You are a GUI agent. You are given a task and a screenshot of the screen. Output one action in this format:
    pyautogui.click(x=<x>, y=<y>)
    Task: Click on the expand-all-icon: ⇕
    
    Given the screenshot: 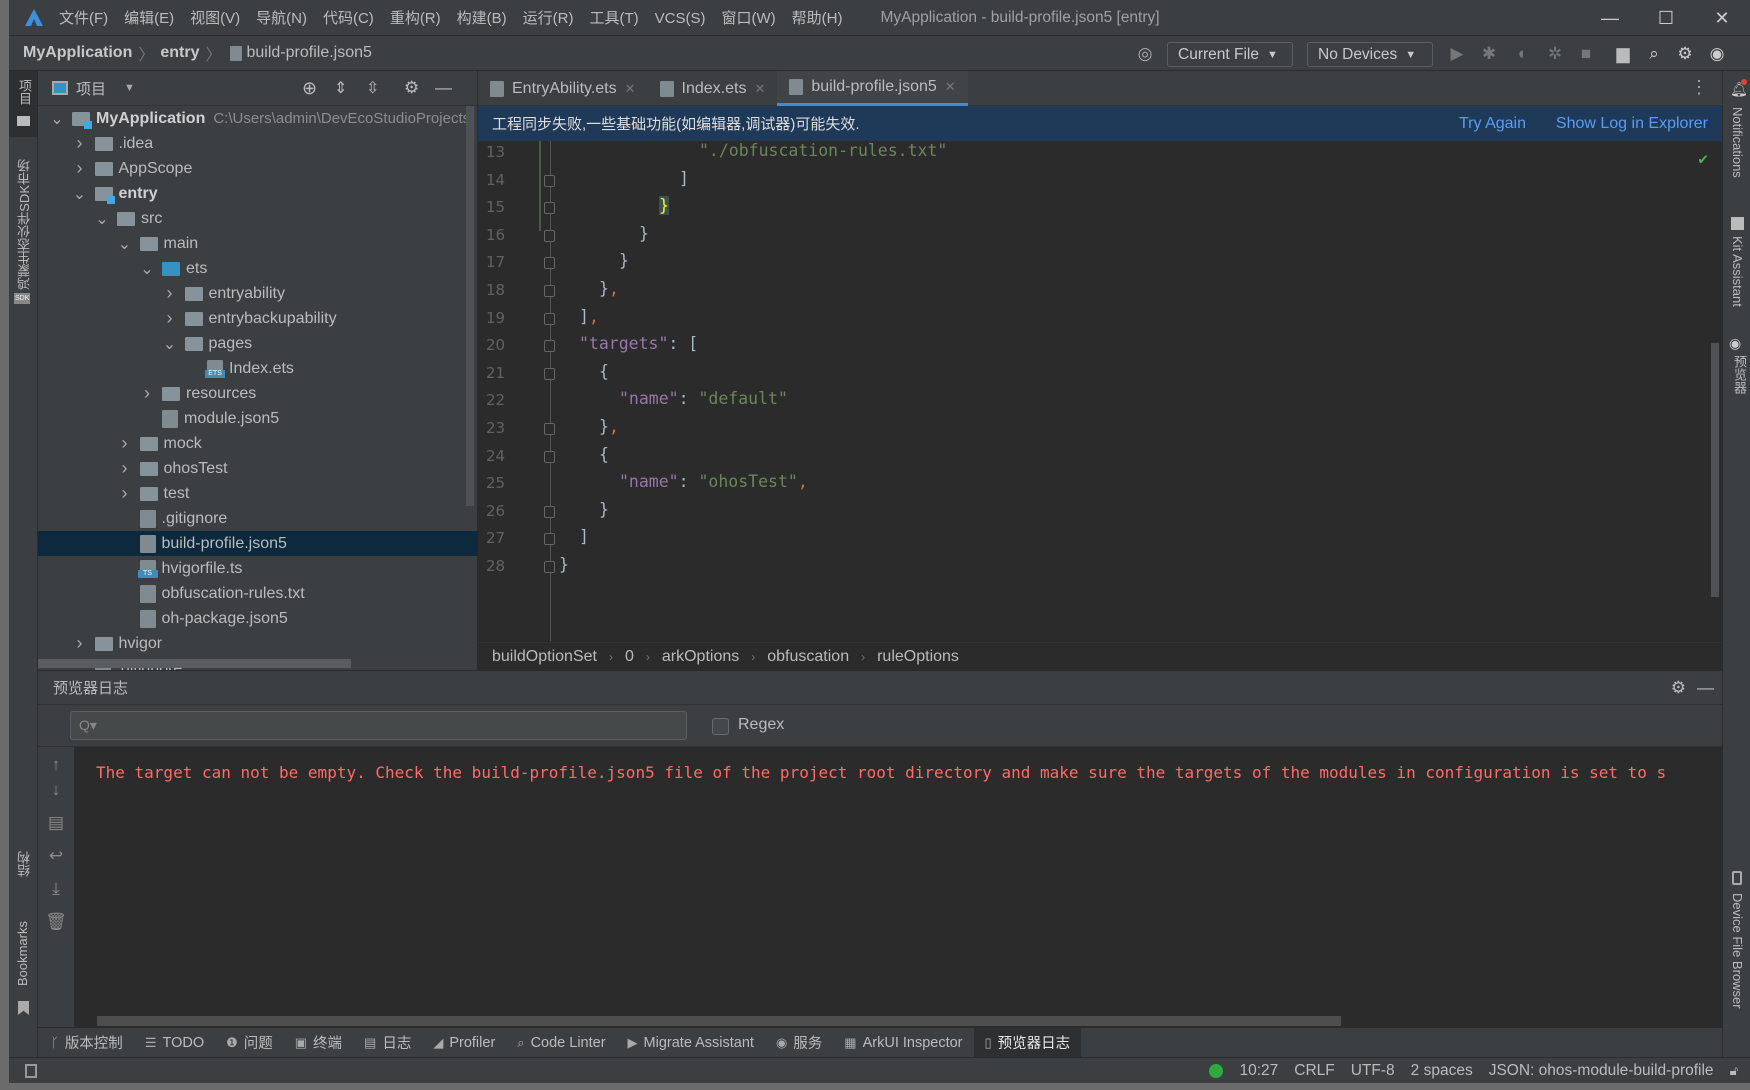 What is the action you would take?
    pyautogui.click(x=340, y=88)
    